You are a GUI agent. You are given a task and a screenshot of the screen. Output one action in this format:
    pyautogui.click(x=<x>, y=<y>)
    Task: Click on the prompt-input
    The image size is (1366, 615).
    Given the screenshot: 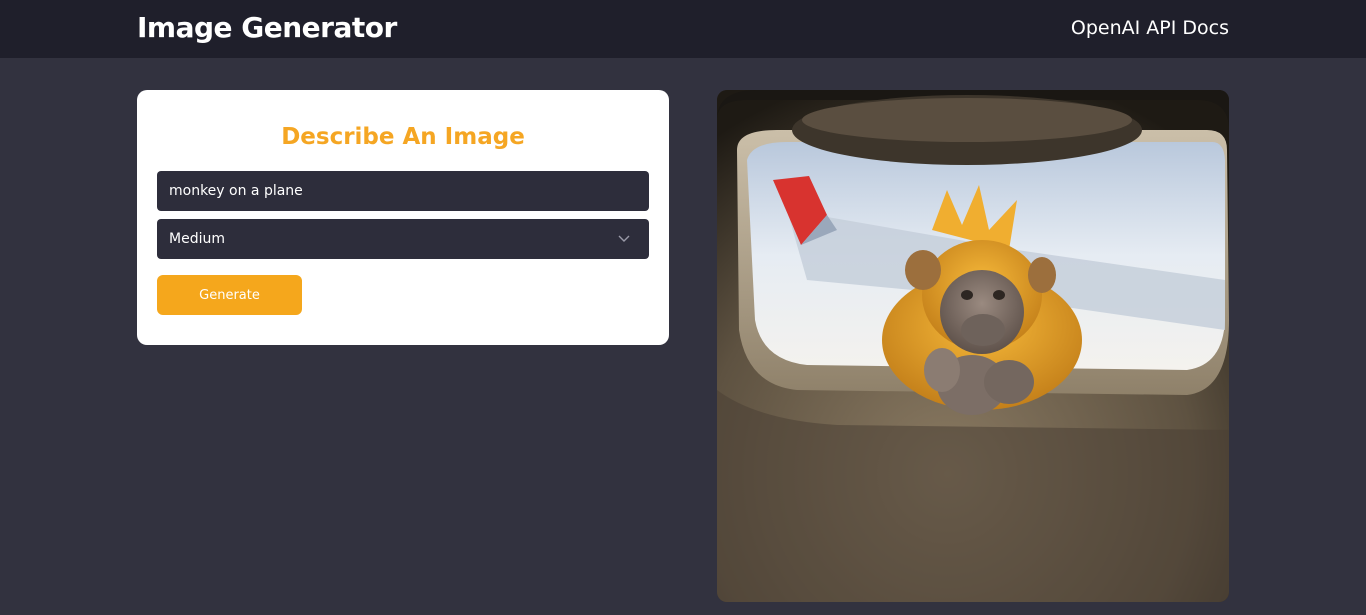 What is the action you would take?
    pyautogui.click(x=403, y=191)
    